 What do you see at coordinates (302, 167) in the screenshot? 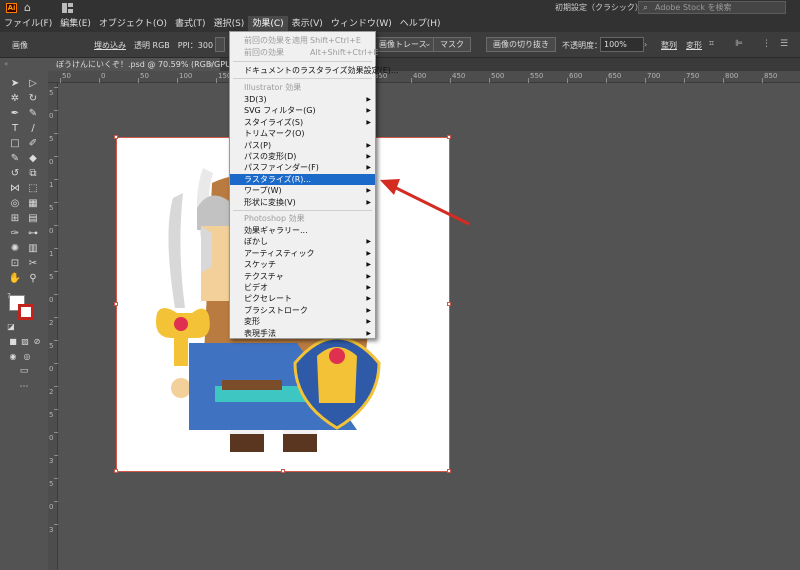
I see `menu-item-illustrator-effect: パスファインダー(F) ▶` at bounding box center [302, 167].